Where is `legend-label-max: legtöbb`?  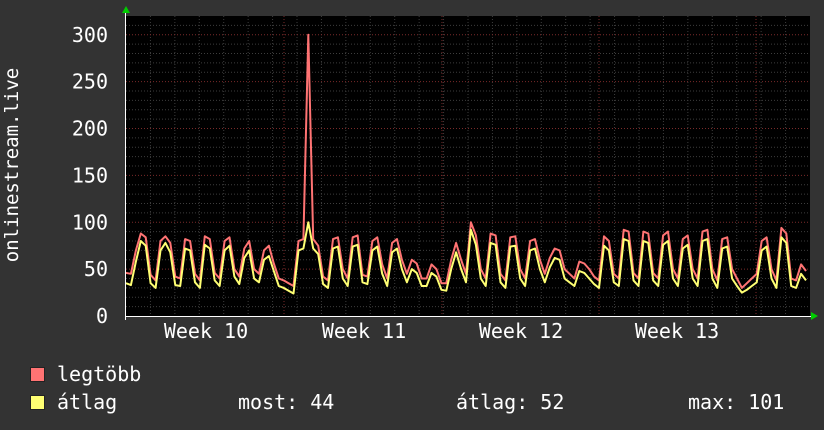 legend-label-max: legtöbb is located at coordinates (99, 374).